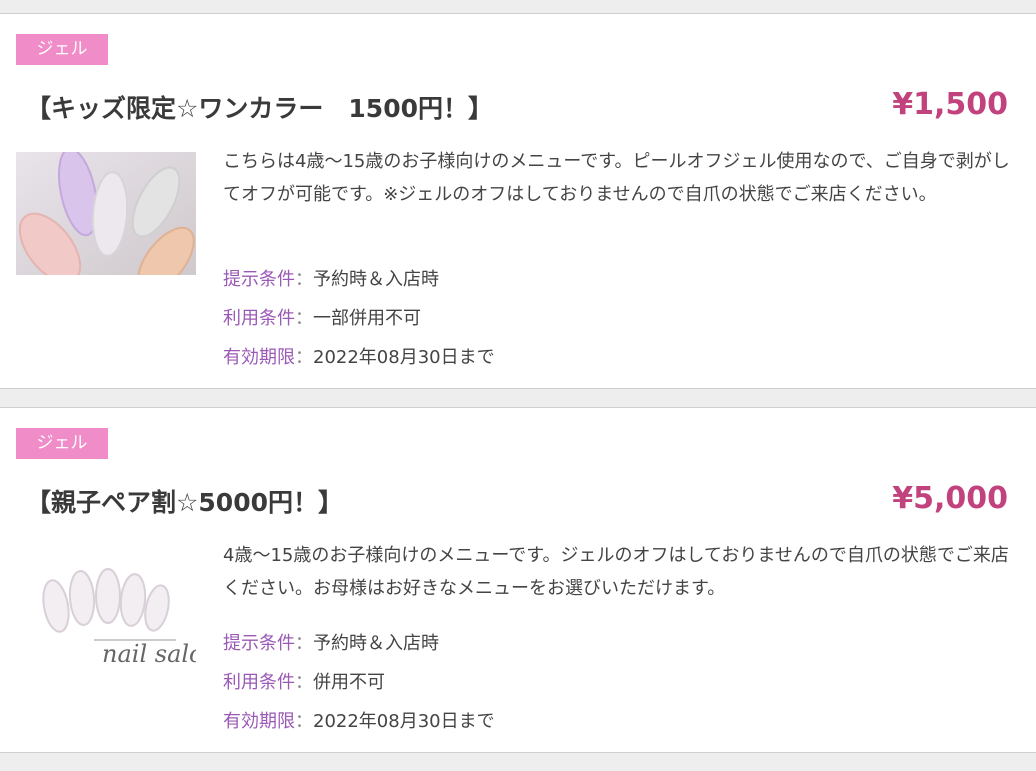 This screenshot has height=771, width=1036. I want to click on coupon-thumbnail, so click(106, 213).